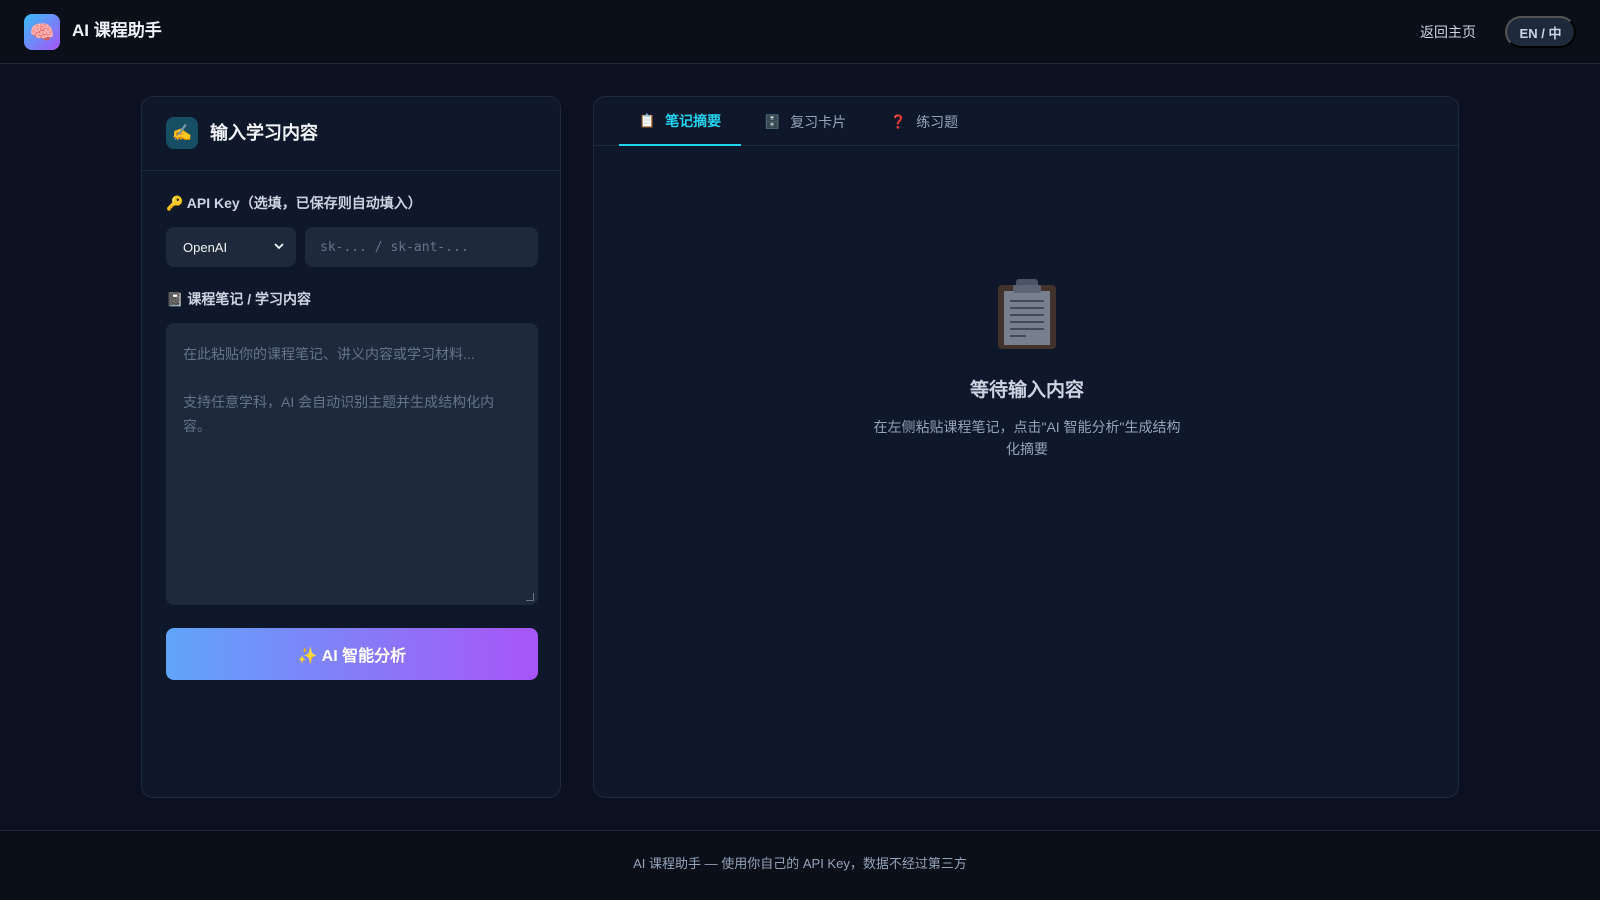  Describe the element at coordinates (205, 247) in the screenshot. I see `provider-select-value: OpenAI` at that location.